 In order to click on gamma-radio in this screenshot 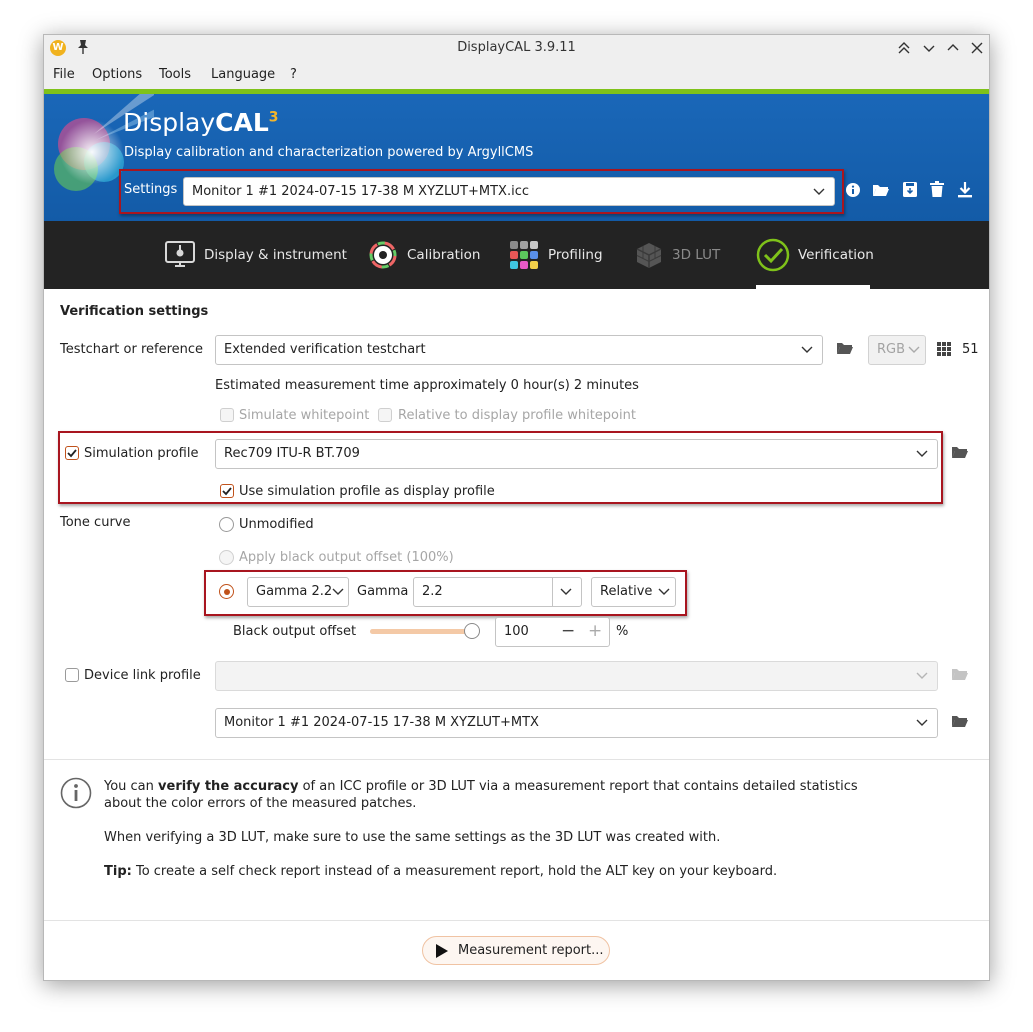, I will do `click(226, 591)`.